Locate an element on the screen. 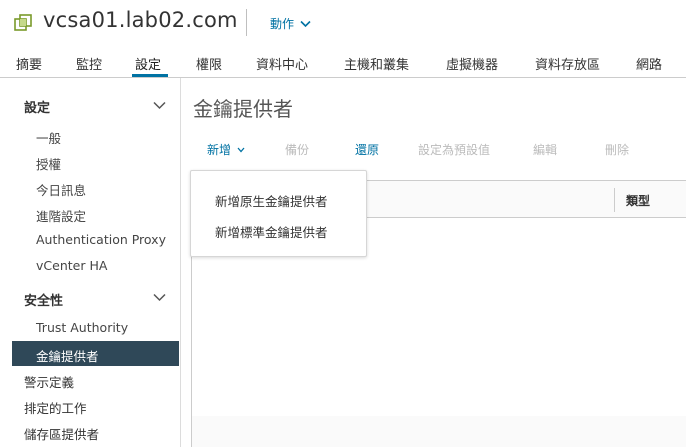 The height and width of the screenshot is (447, 686). tab-bar: 摘要 監控 設定 權限 資料中心 主機和叢集 虛擬機器 資料存放區 網路 is located at coordinates (343, 62).